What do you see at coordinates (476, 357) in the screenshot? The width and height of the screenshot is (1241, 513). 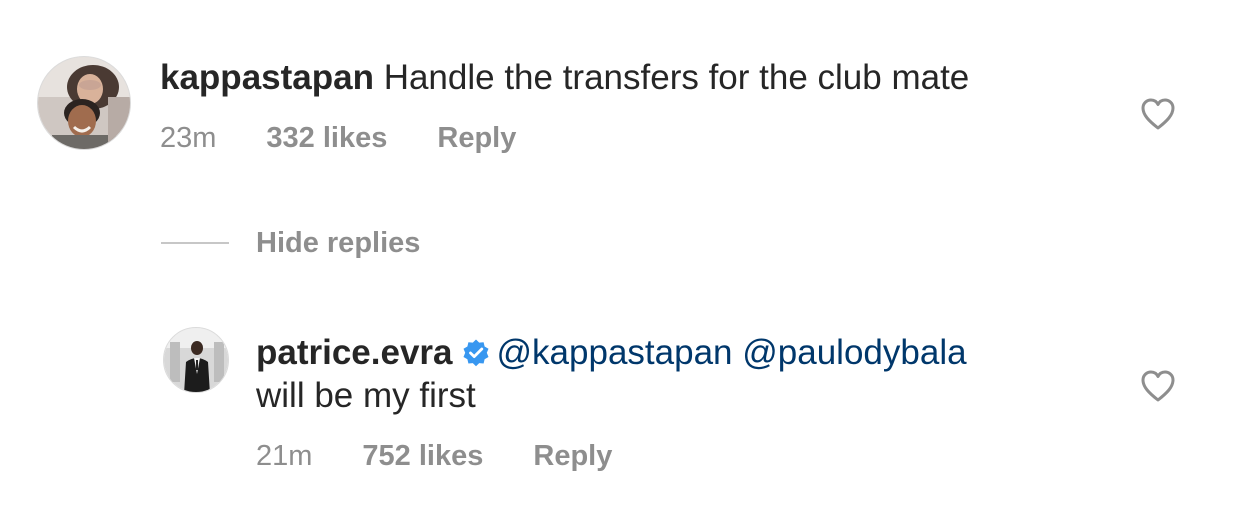 I see `verified-badge-icon` at bounding box center [476, 357].